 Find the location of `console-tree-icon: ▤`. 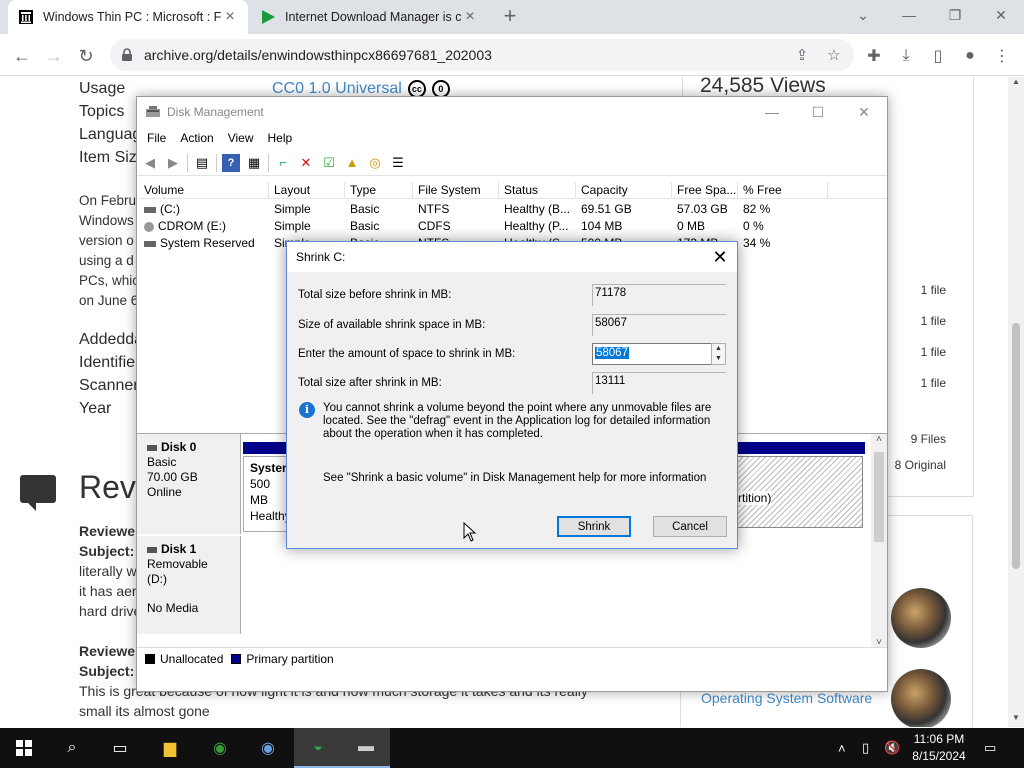

console-tree-icon: ▤ is located at coordinates (202, 163).